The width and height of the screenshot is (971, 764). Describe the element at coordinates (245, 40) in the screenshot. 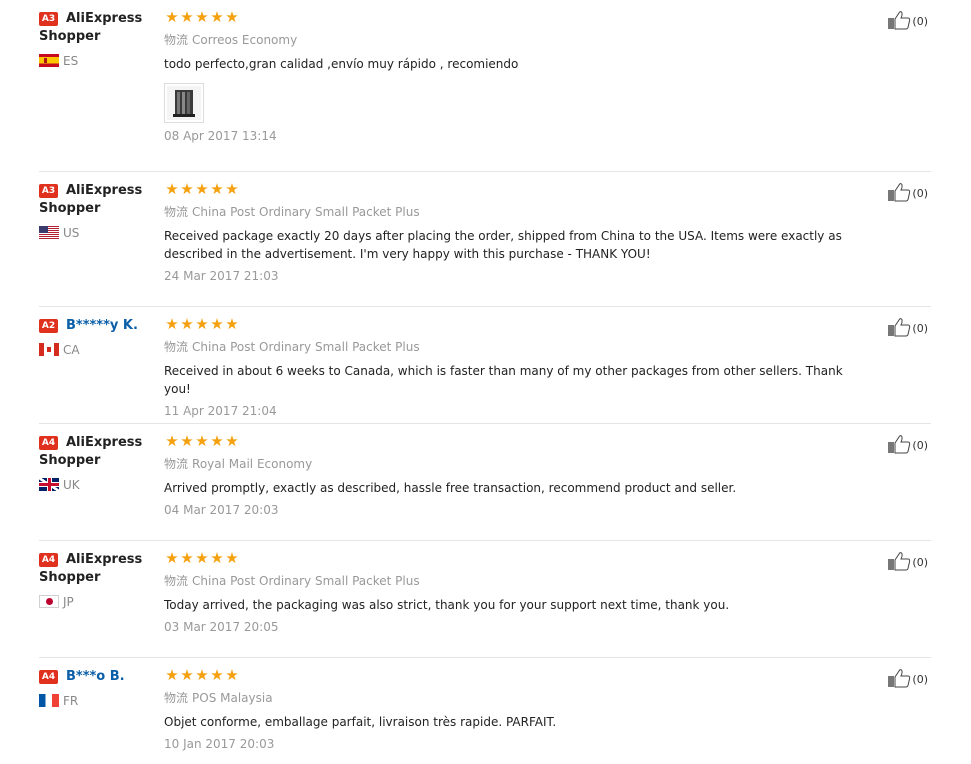

I see `shipping-method: Correos Economy` at that location.